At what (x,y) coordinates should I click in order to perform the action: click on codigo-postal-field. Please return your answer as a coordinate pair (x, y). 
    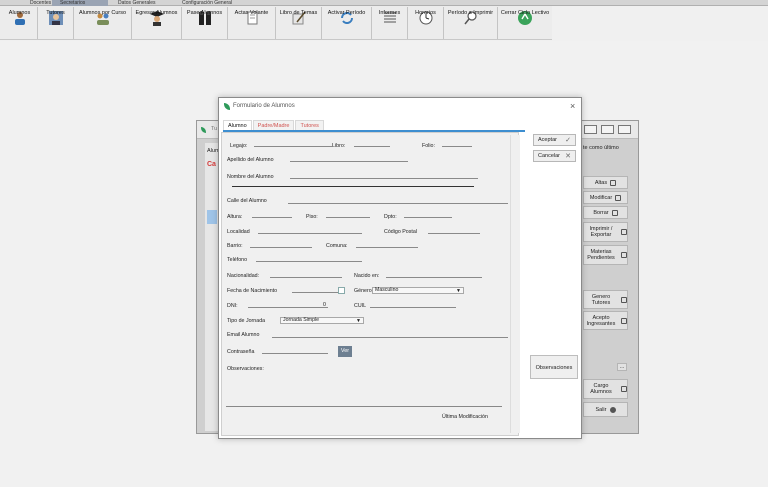
    Looking at the image, I should click on (454, 231).